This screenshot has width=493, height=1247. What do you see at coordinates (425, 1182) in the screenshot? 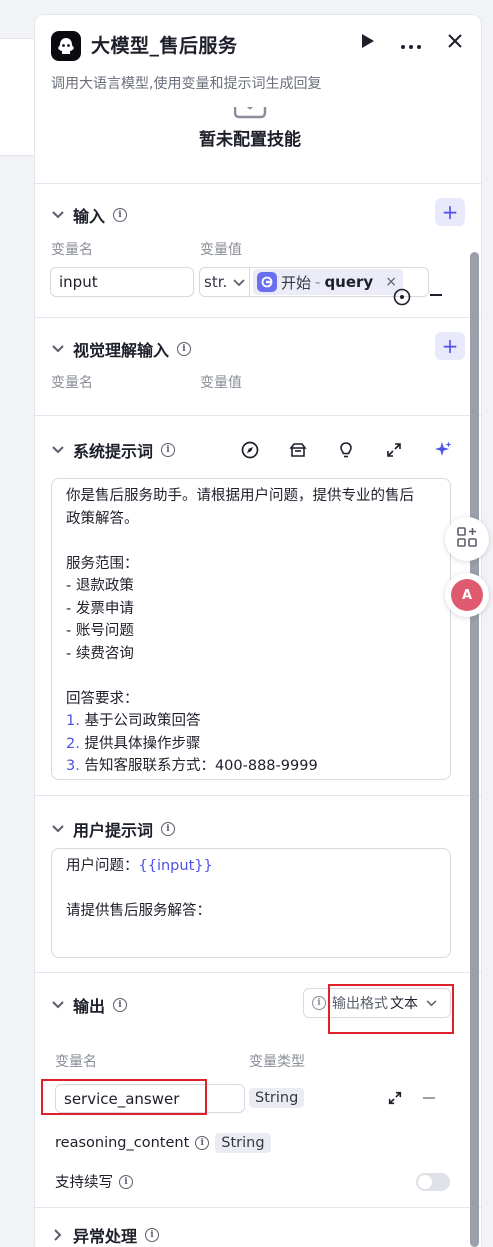
I see `toggle-knob` at bounding box center [425, 1182].